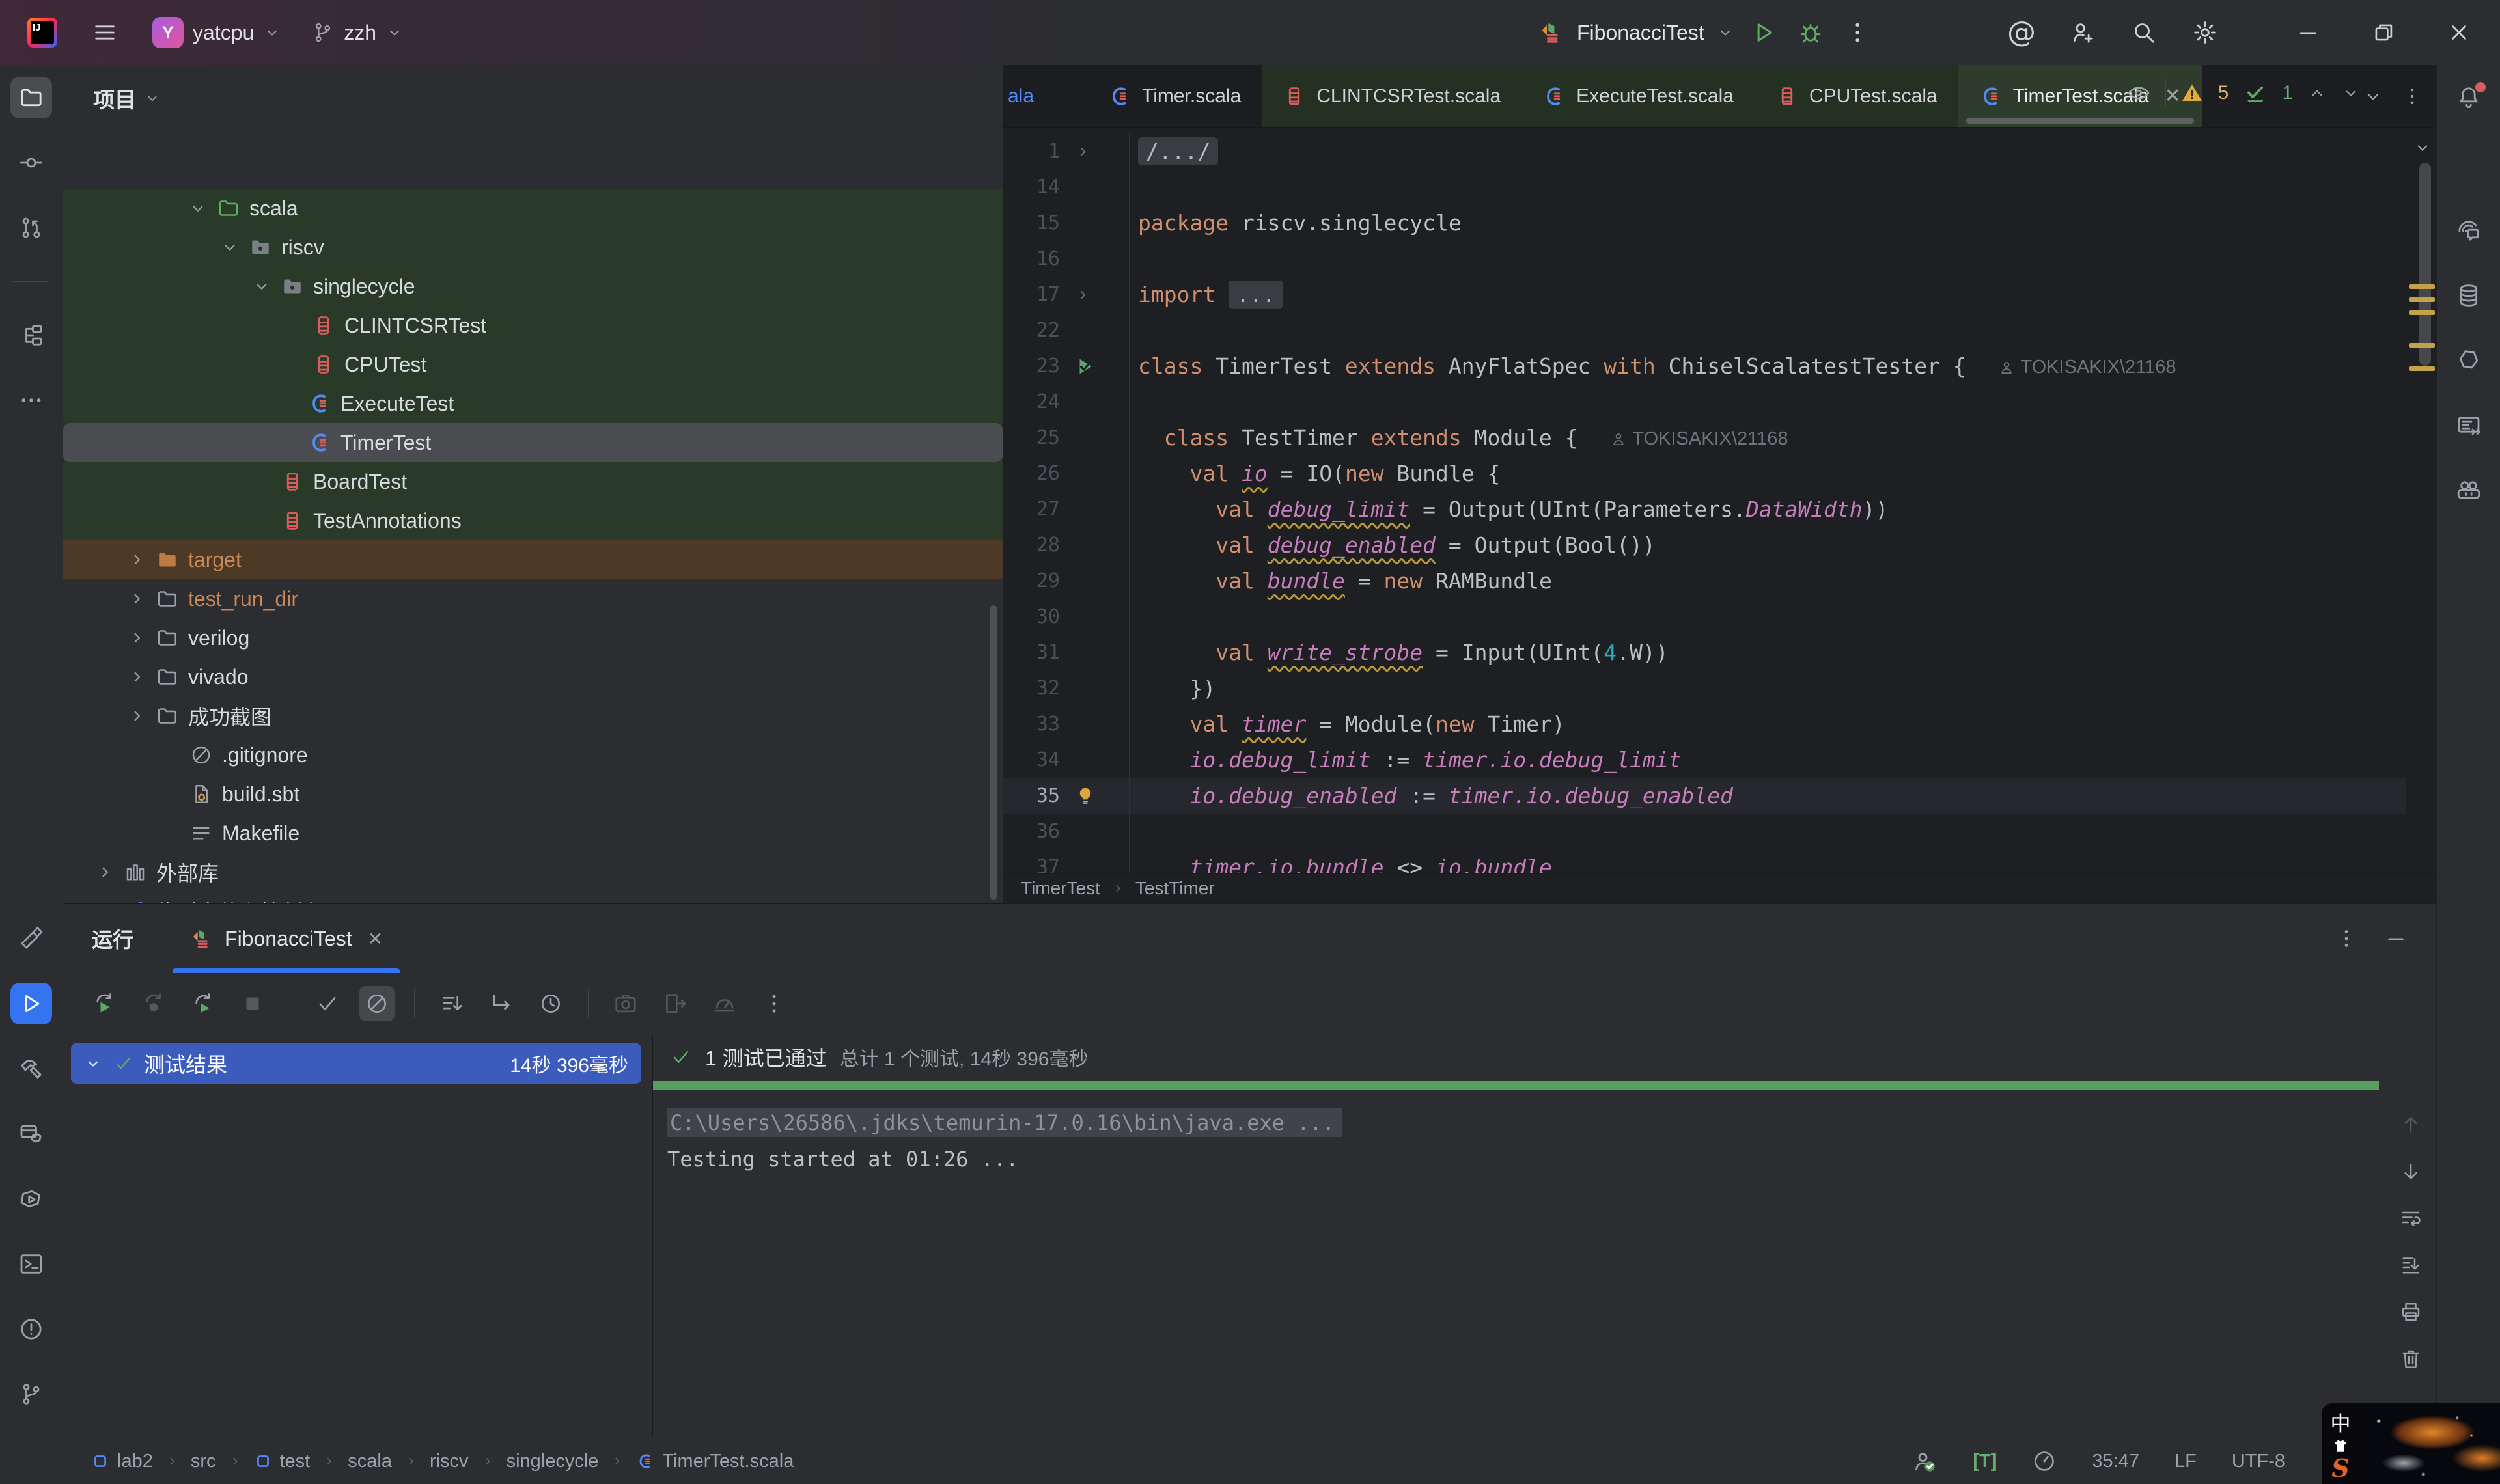 The image size is (2500, 1484). Describe the element at coordinates (1810, 32) in the screenshot. I see `debug-button` at that location.